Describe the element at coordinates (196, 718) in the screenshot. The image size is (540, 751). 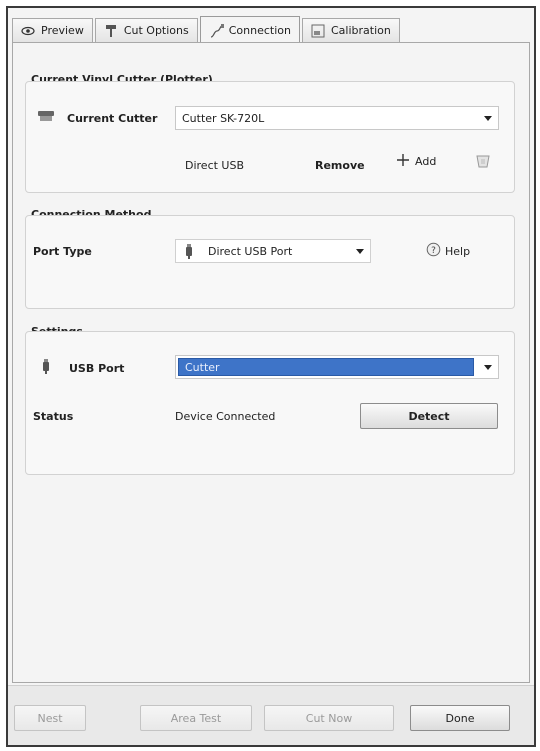
I see `area-test-button: Area Test` at that location.